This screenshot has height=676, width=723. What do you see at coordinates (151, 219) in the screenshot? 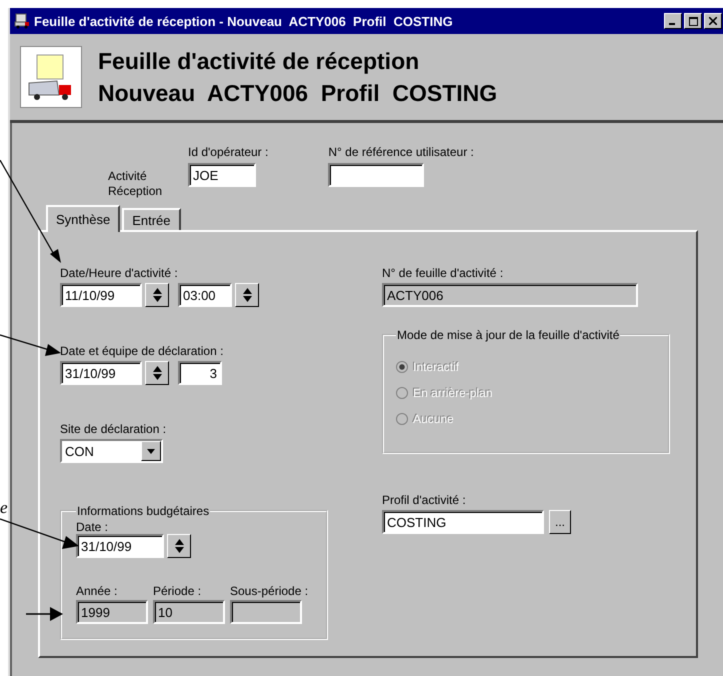
I see `tab: Entrée` at bounding box center [151, 219].